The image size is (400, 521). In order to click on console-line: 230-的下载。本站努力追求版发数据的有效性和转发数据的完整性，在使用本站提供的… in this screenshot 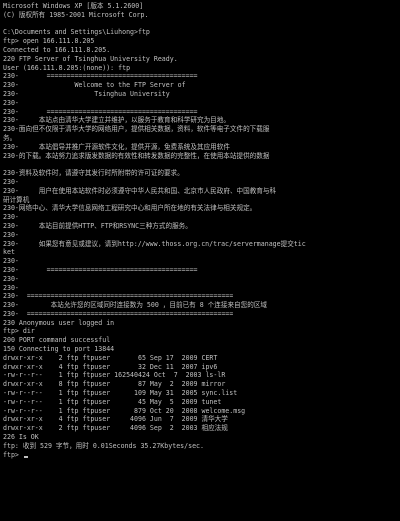, I will do `click(136, 155)`.